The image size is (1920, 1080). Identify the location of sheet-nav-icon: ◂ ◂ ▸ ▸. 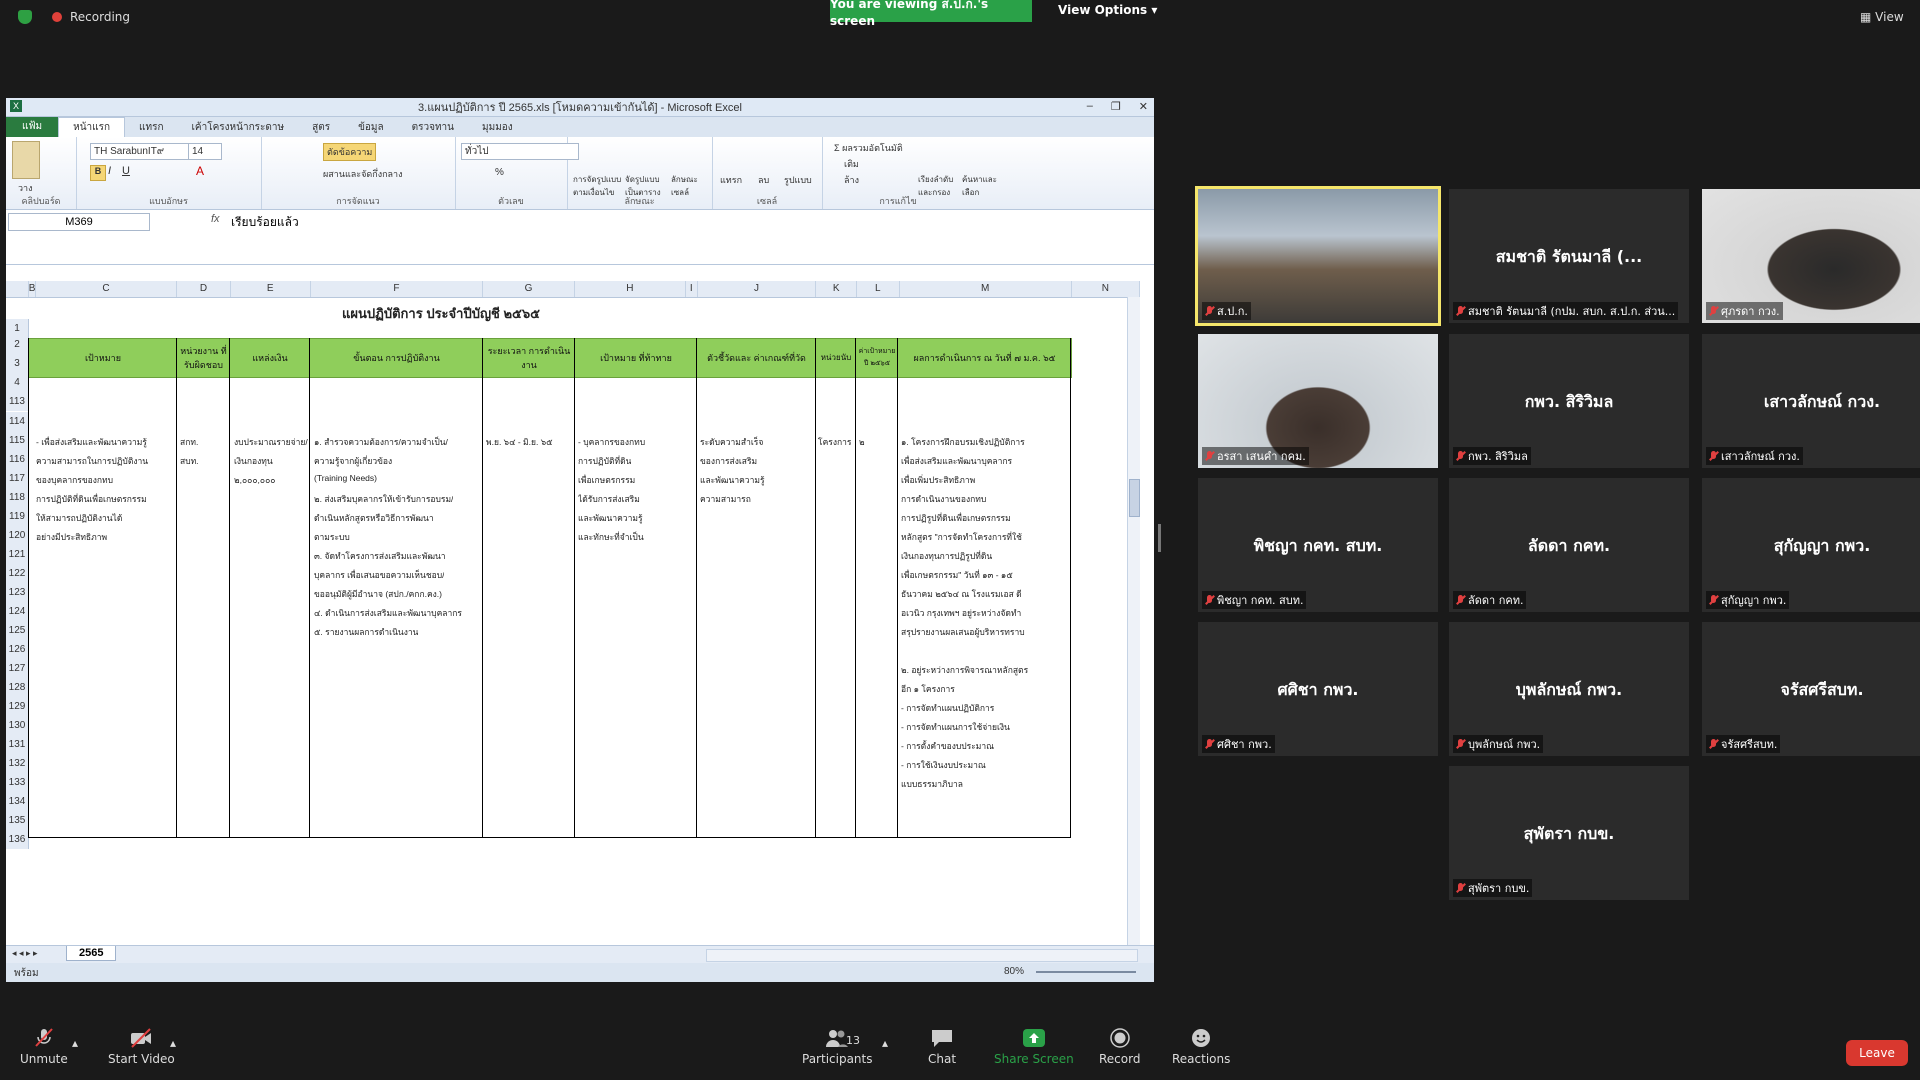
(25, 953).